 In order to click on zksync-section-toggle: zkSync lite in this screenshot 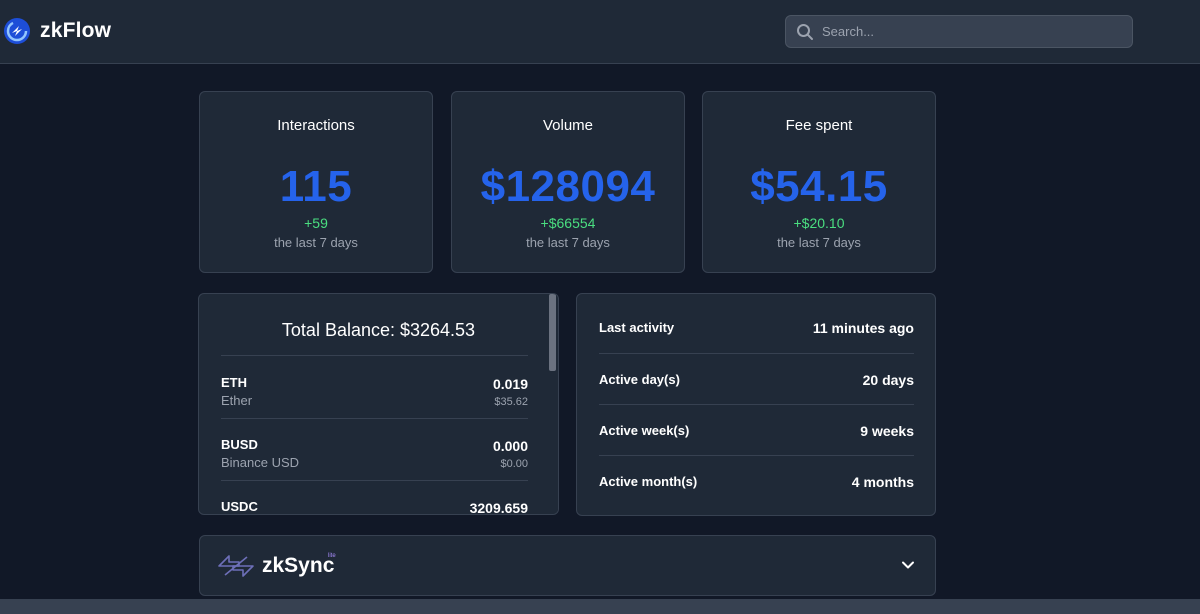, I will do `click(567, 565)`.